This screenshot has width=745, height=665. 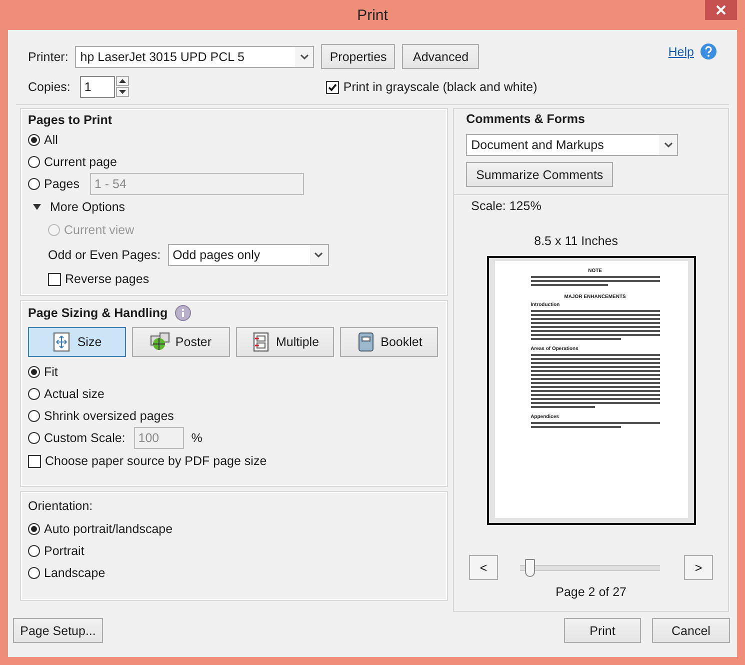 I want to click on printer-dropdown: hp LaserJet 3015 UPD PCL 5, so click(x=194, y=57).